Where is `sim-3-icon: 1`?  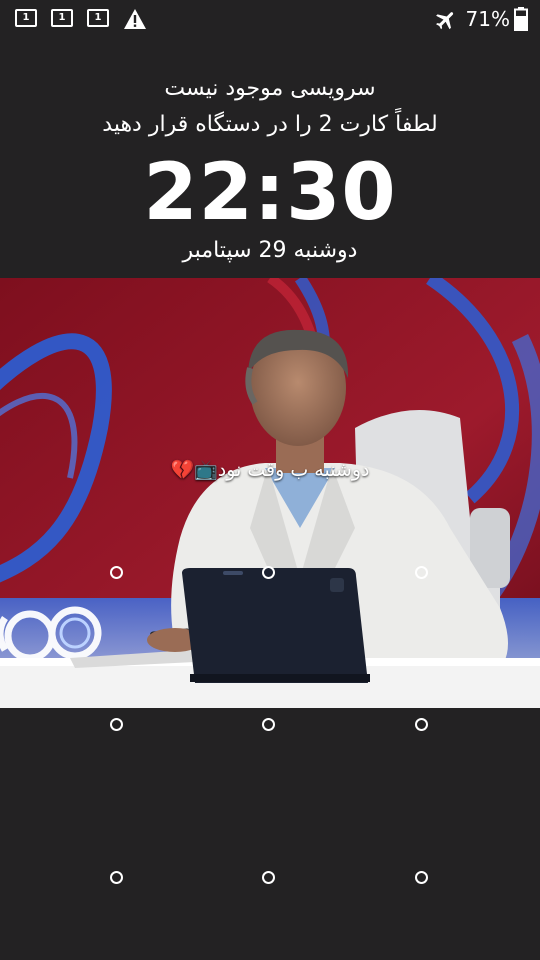
sim-3-icon: 1 is located at coordinates (98, 18).